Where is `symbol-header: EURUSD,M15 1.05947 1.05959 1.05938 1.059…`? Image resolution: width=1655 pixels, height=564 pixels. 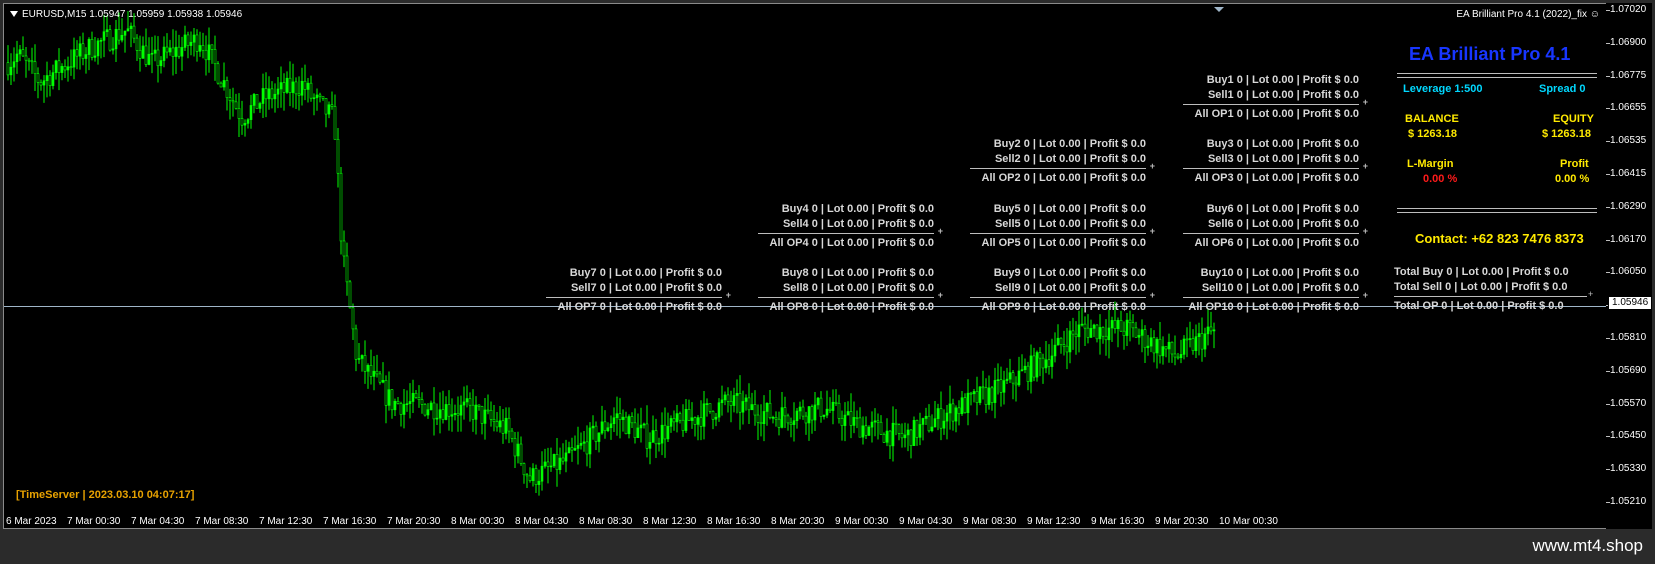
symbol-header: EURUSD,M15 1.05947 1.05959 1.05938 1.059… is located at coordinates (126, 14).